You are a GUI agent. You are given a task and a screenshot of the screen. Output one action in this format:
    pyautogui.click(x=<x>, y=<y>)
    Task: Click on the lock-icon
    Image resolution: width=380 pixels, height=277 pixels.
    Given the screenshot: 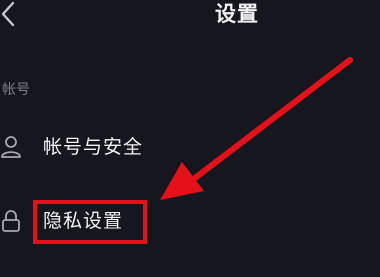 What is the action you would take?
    pyautogui.click(x=11, y=221)
    